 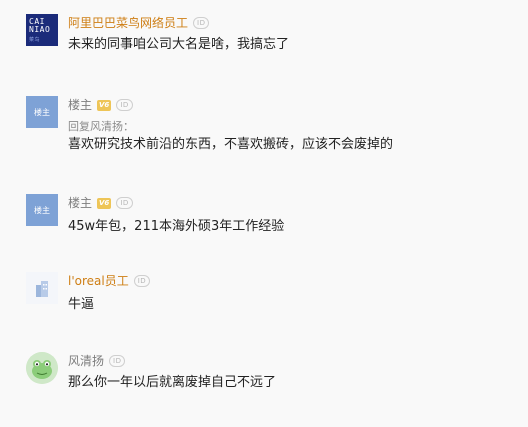 I want to click on avatar-frog, so click(x=42, y=368).